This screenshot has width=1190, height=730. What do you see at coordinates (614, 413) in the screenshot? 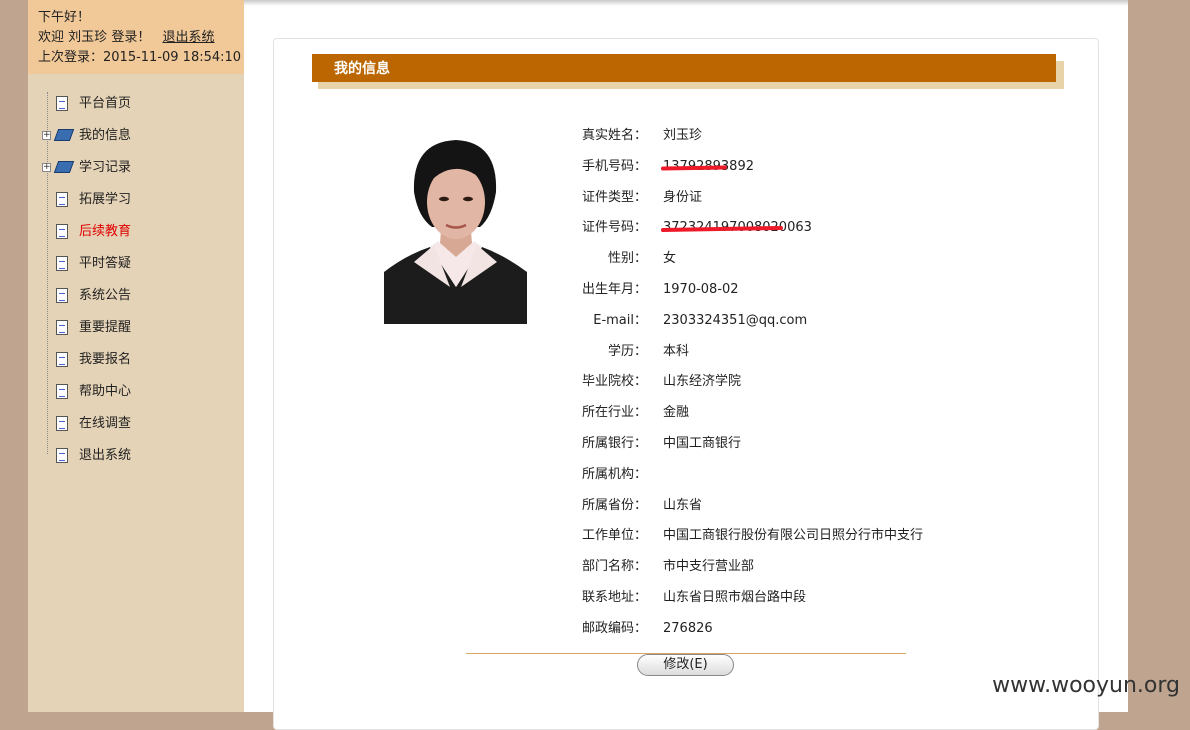
I see `profile-label: 所在行业：` at bounding box center [614, 413].